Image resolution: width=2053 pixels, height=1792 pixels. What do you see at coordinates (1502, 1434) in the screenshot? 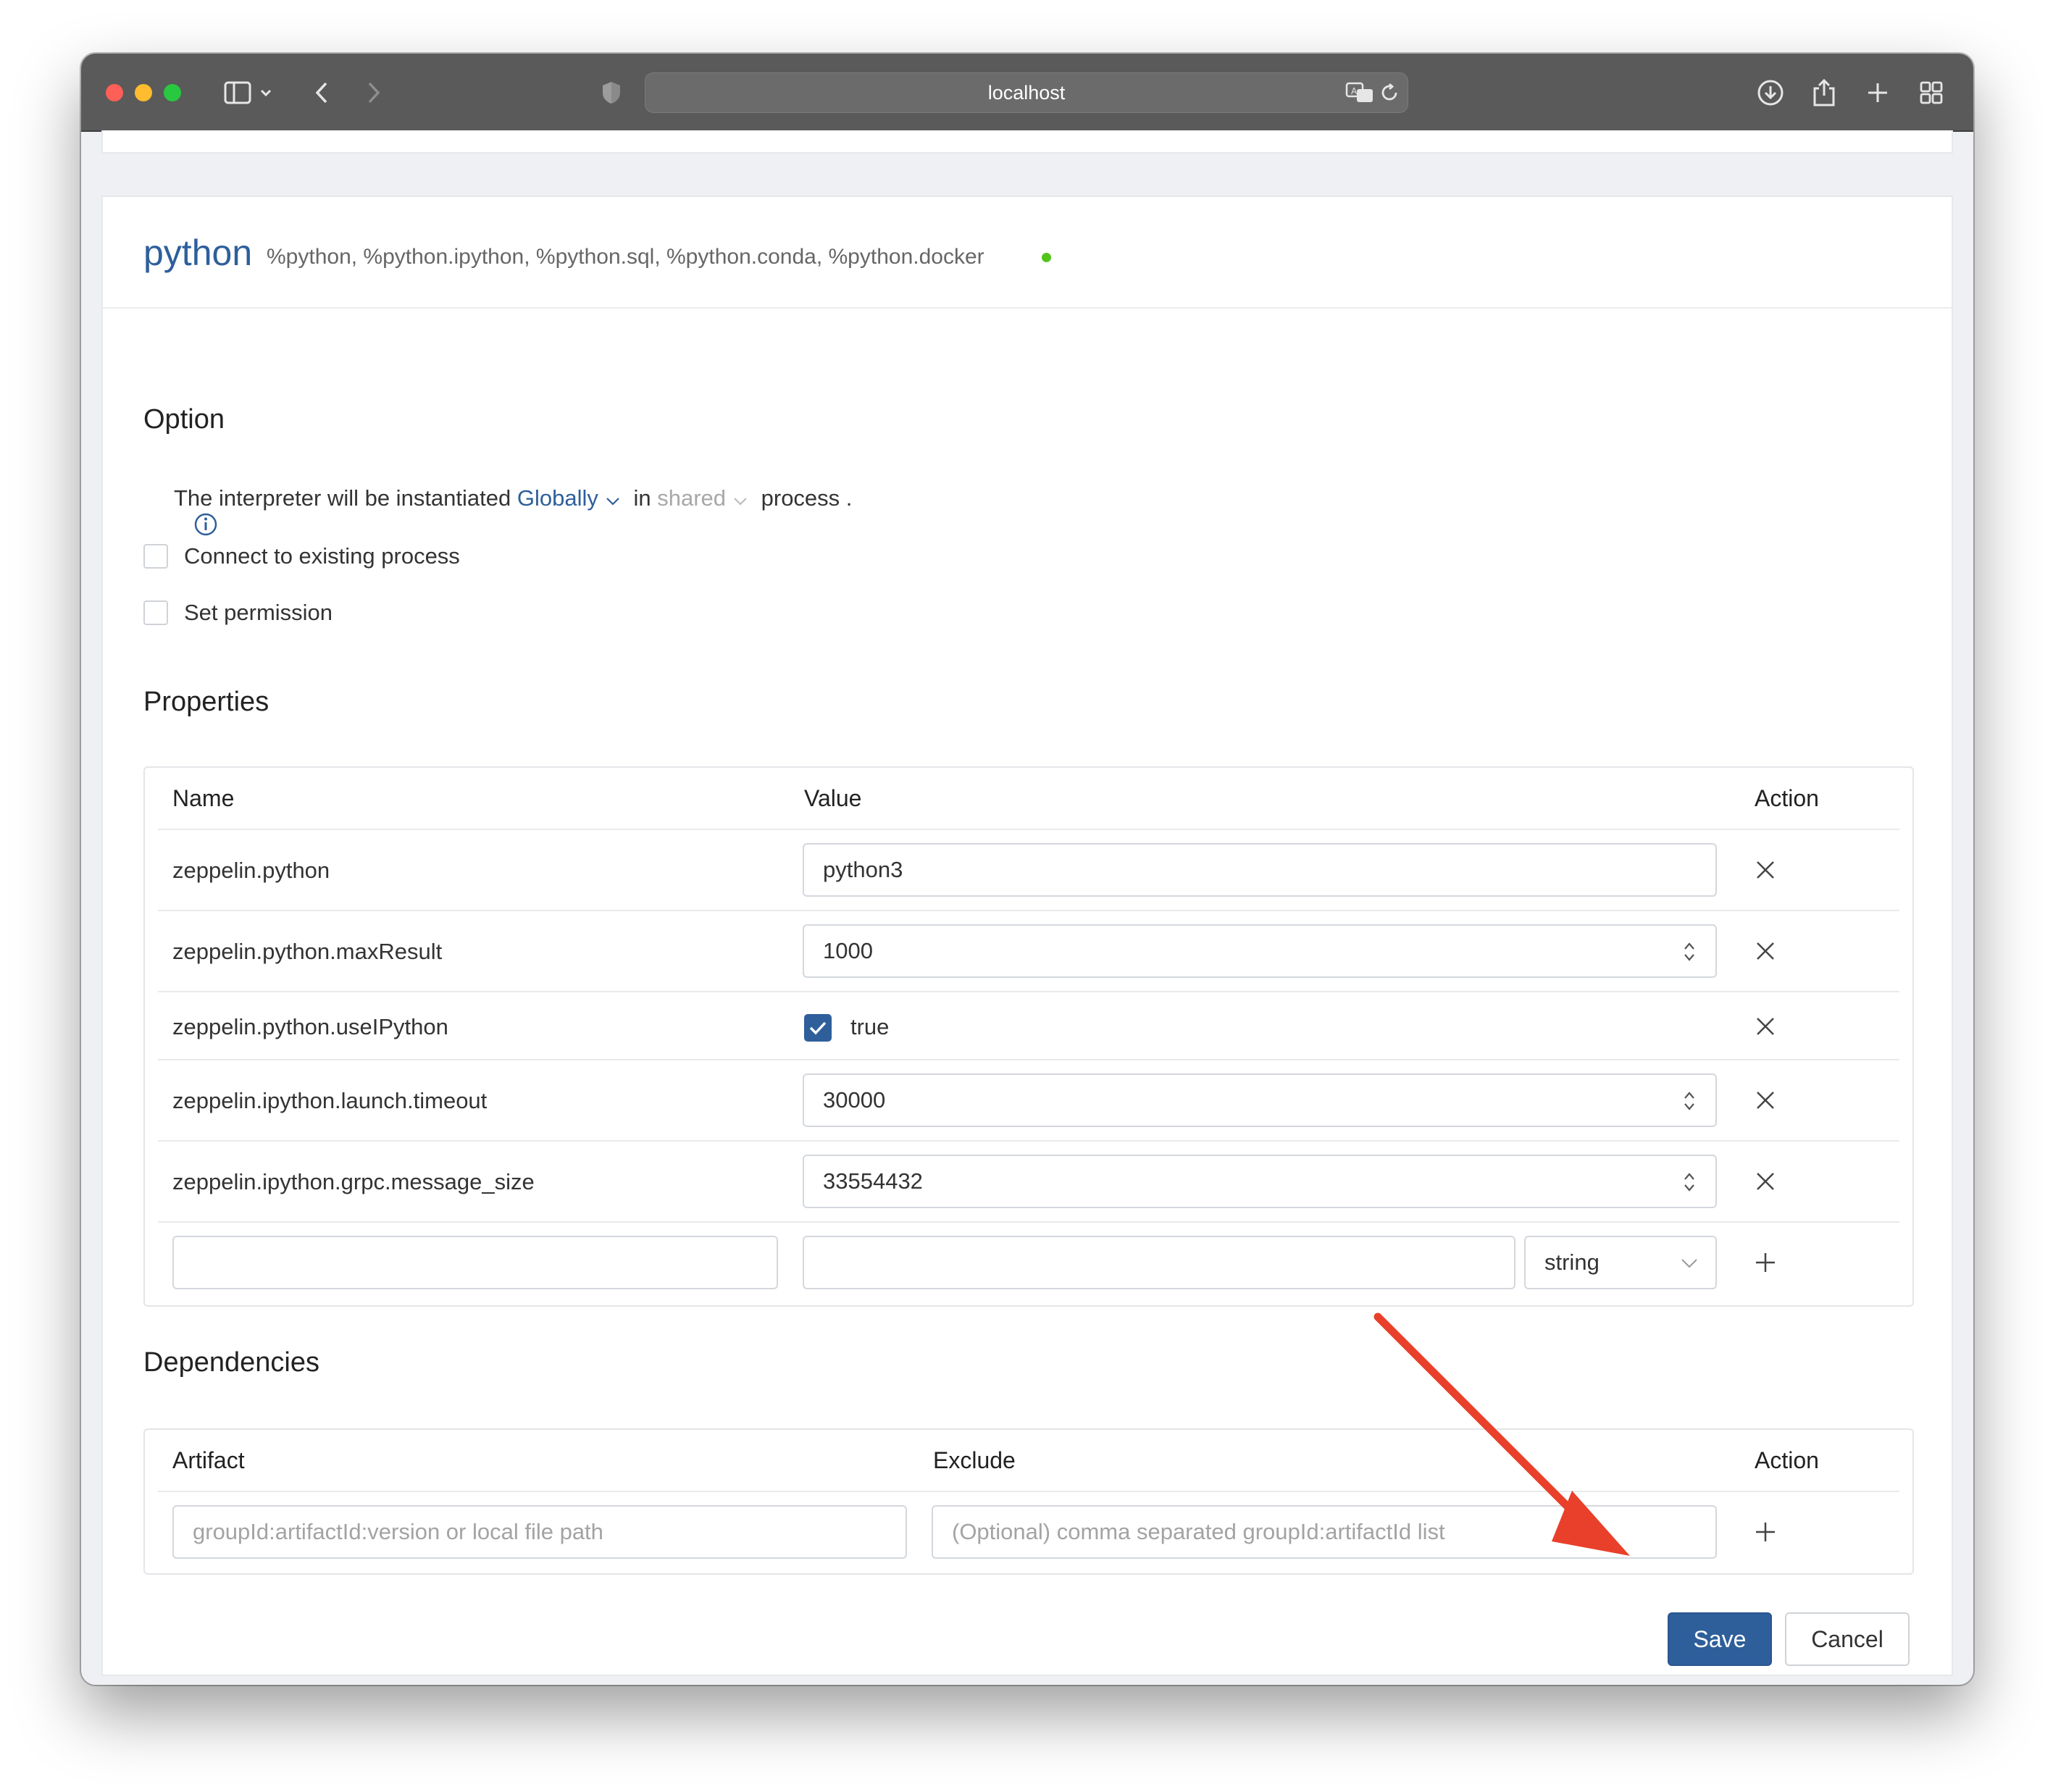
I see `annotation-arrow` at bounding box center [1502, 1434].